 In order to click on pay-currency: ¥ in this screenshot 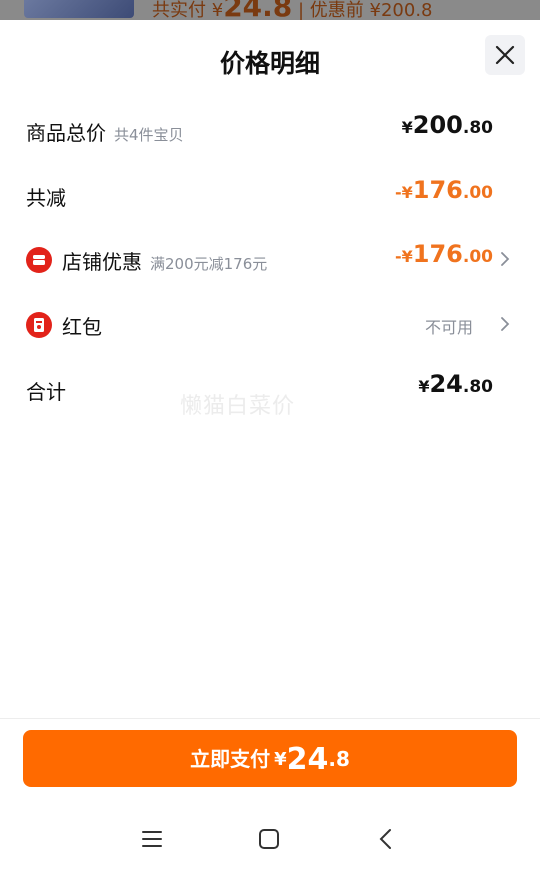, I will do `click(280, 759)`.